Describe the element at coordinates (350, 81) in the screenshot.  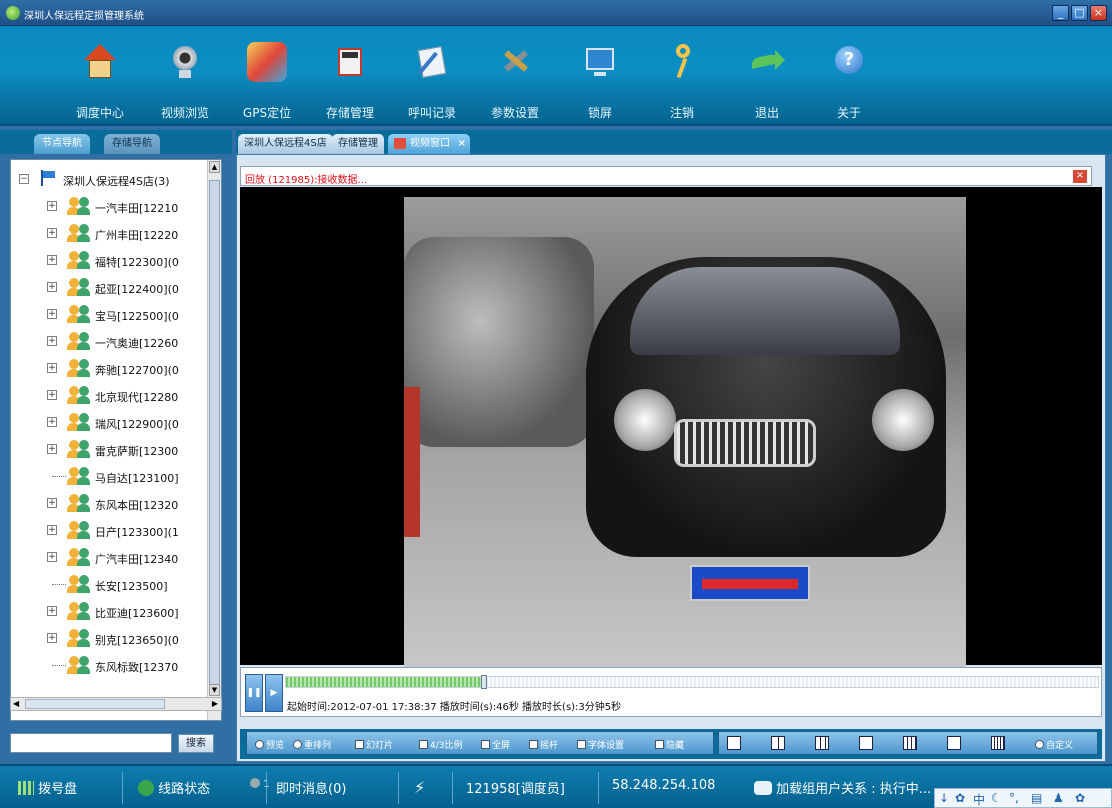
I see `toolbar-storage: 存储管理` at that location.